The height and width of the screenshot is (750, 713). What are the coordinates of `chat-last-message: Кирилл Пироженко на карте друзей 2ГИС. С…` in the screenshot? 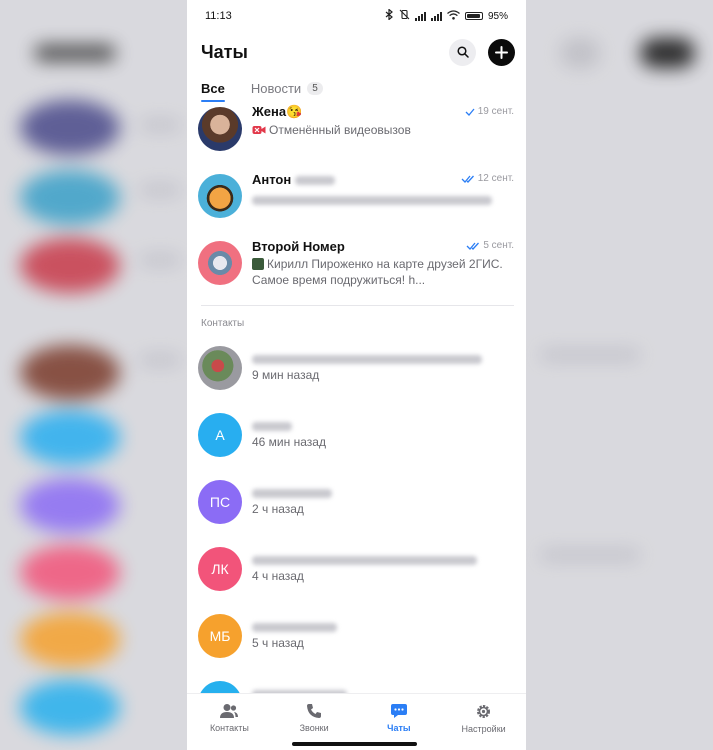 It's located at (382, 272).